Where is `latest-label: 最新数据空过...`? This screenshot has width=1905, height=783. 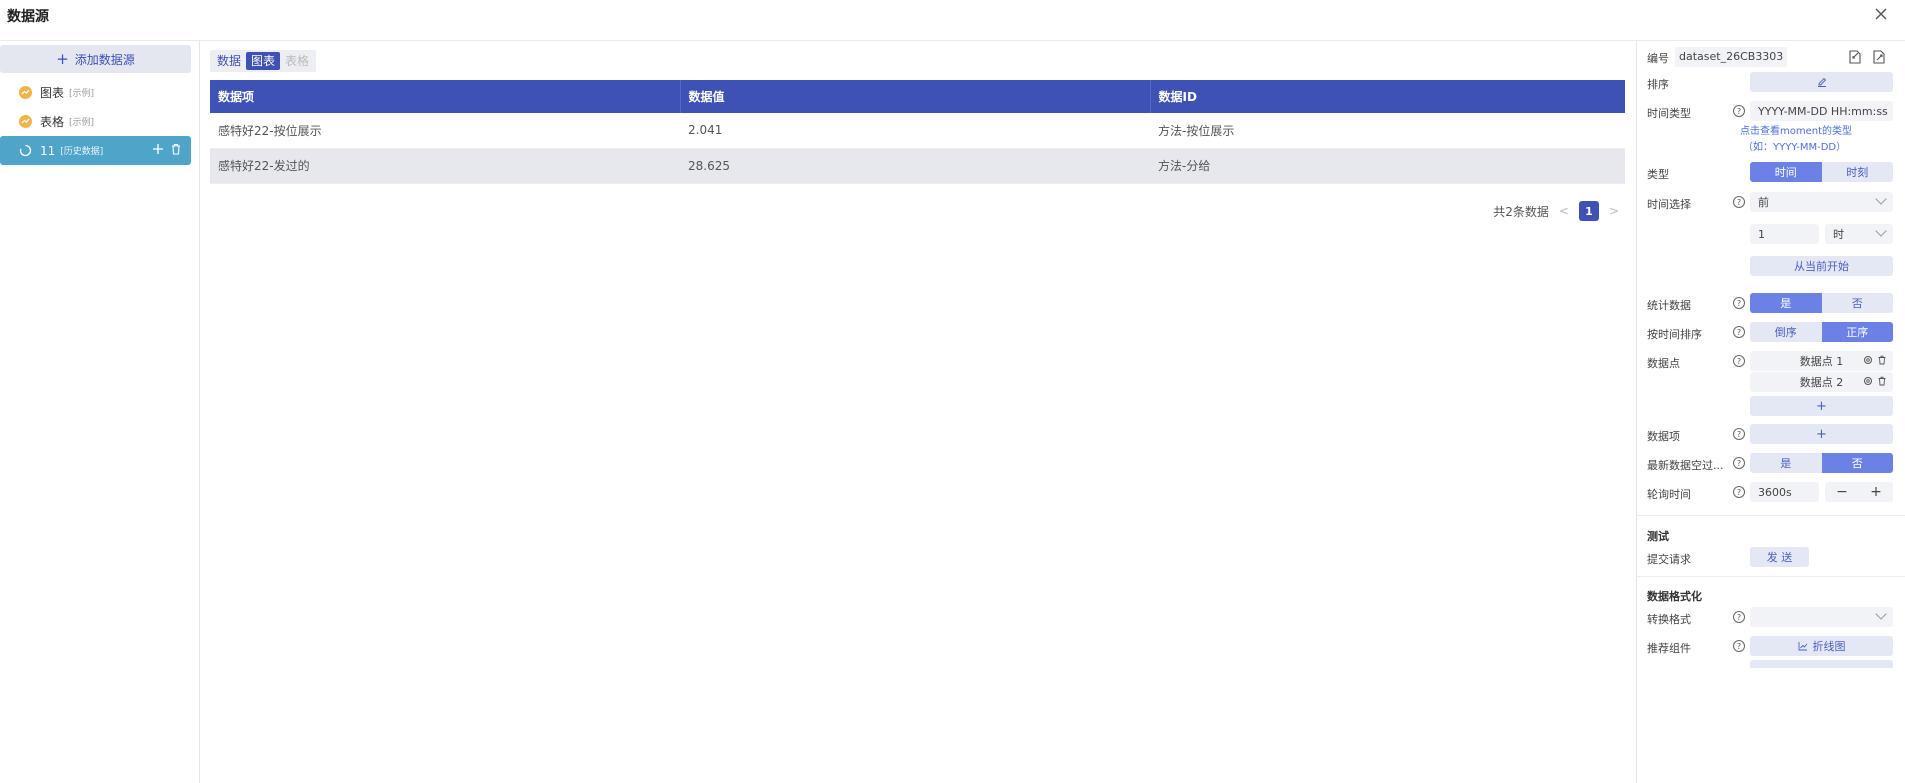
latest-label: 最新数据空过... is located at coordinates (1685, 465).